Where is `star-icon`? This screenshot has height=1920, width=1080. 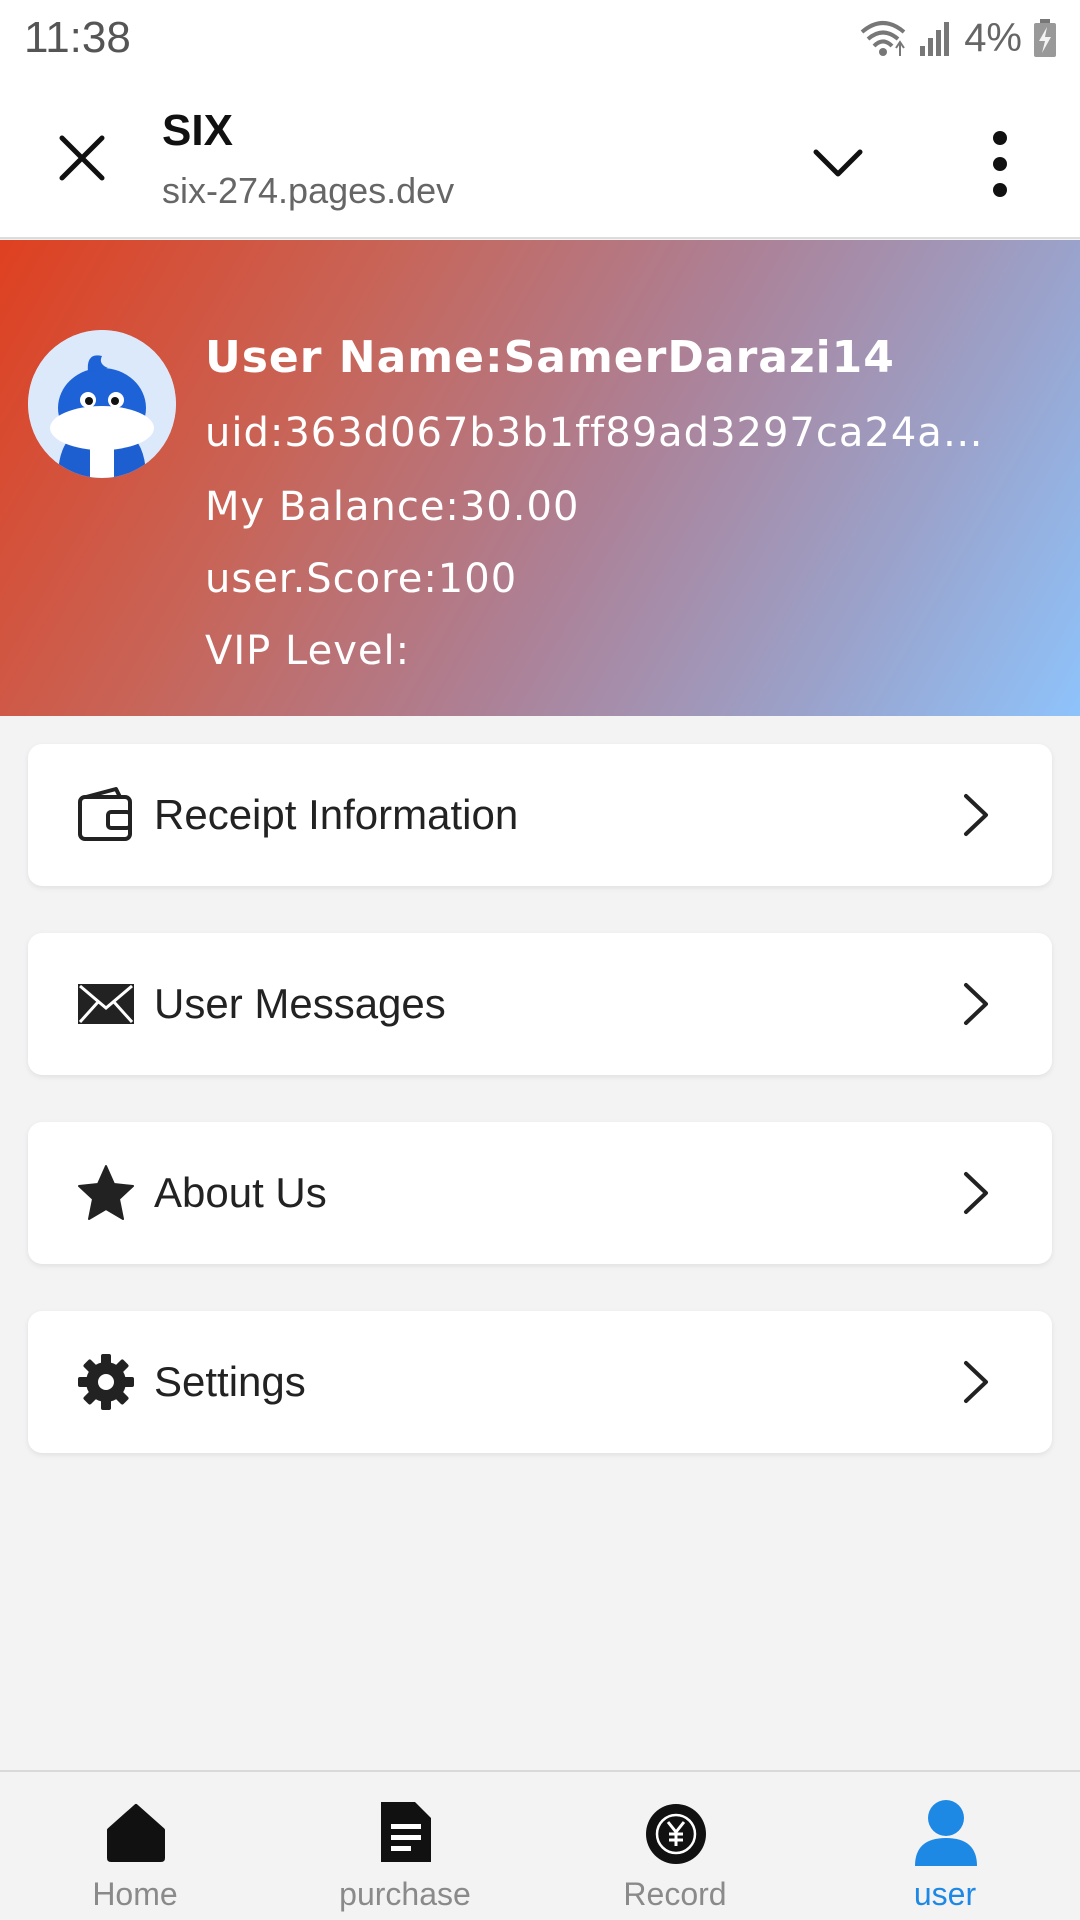
star-icon is located at coordinates (106, 1192).